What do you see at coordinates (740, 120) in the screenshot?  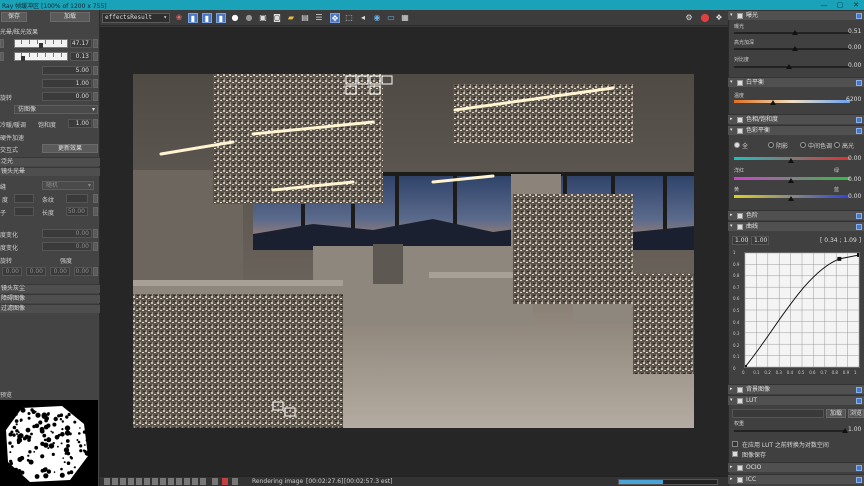 I see `hue-saturation-checkbox` at bounding box center [740, 120].